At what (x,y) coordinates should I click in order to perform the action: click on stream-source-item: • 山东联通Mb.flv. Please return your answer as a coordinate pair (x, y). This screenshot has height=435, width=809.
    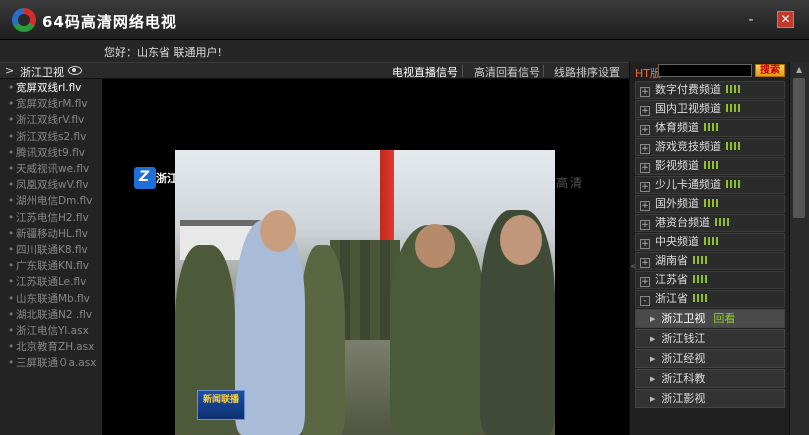
    Looking at the image, I should click on (51, 299).